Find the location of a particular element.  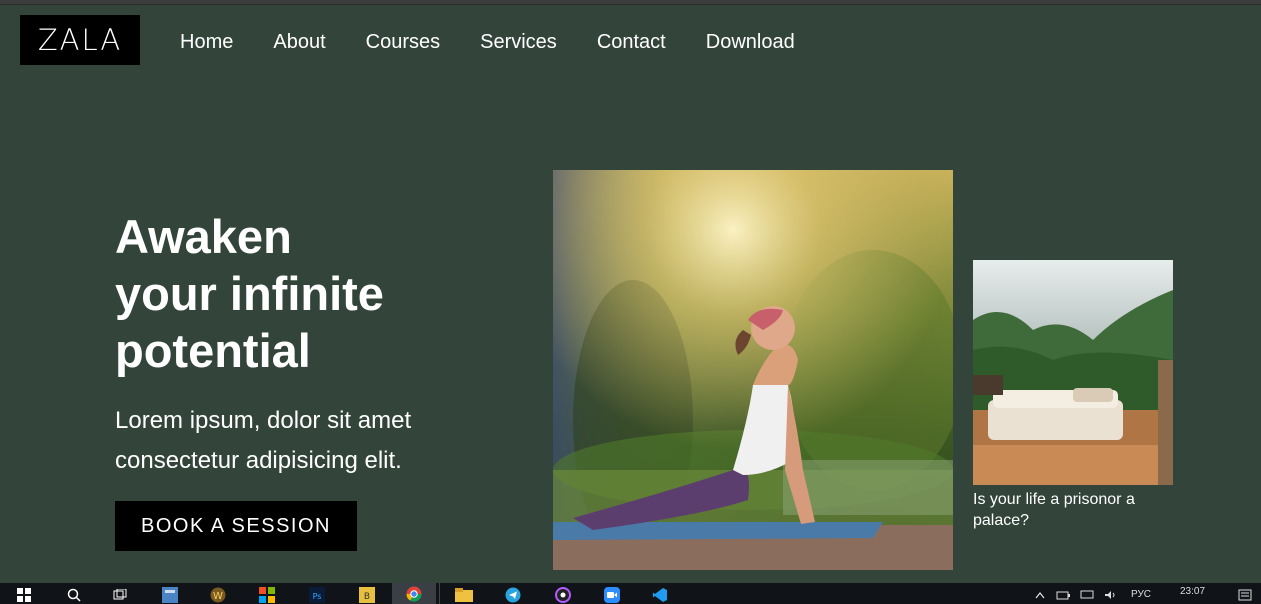

hero-title: Awaken your infinite potential is located at coordinates (315, 293).